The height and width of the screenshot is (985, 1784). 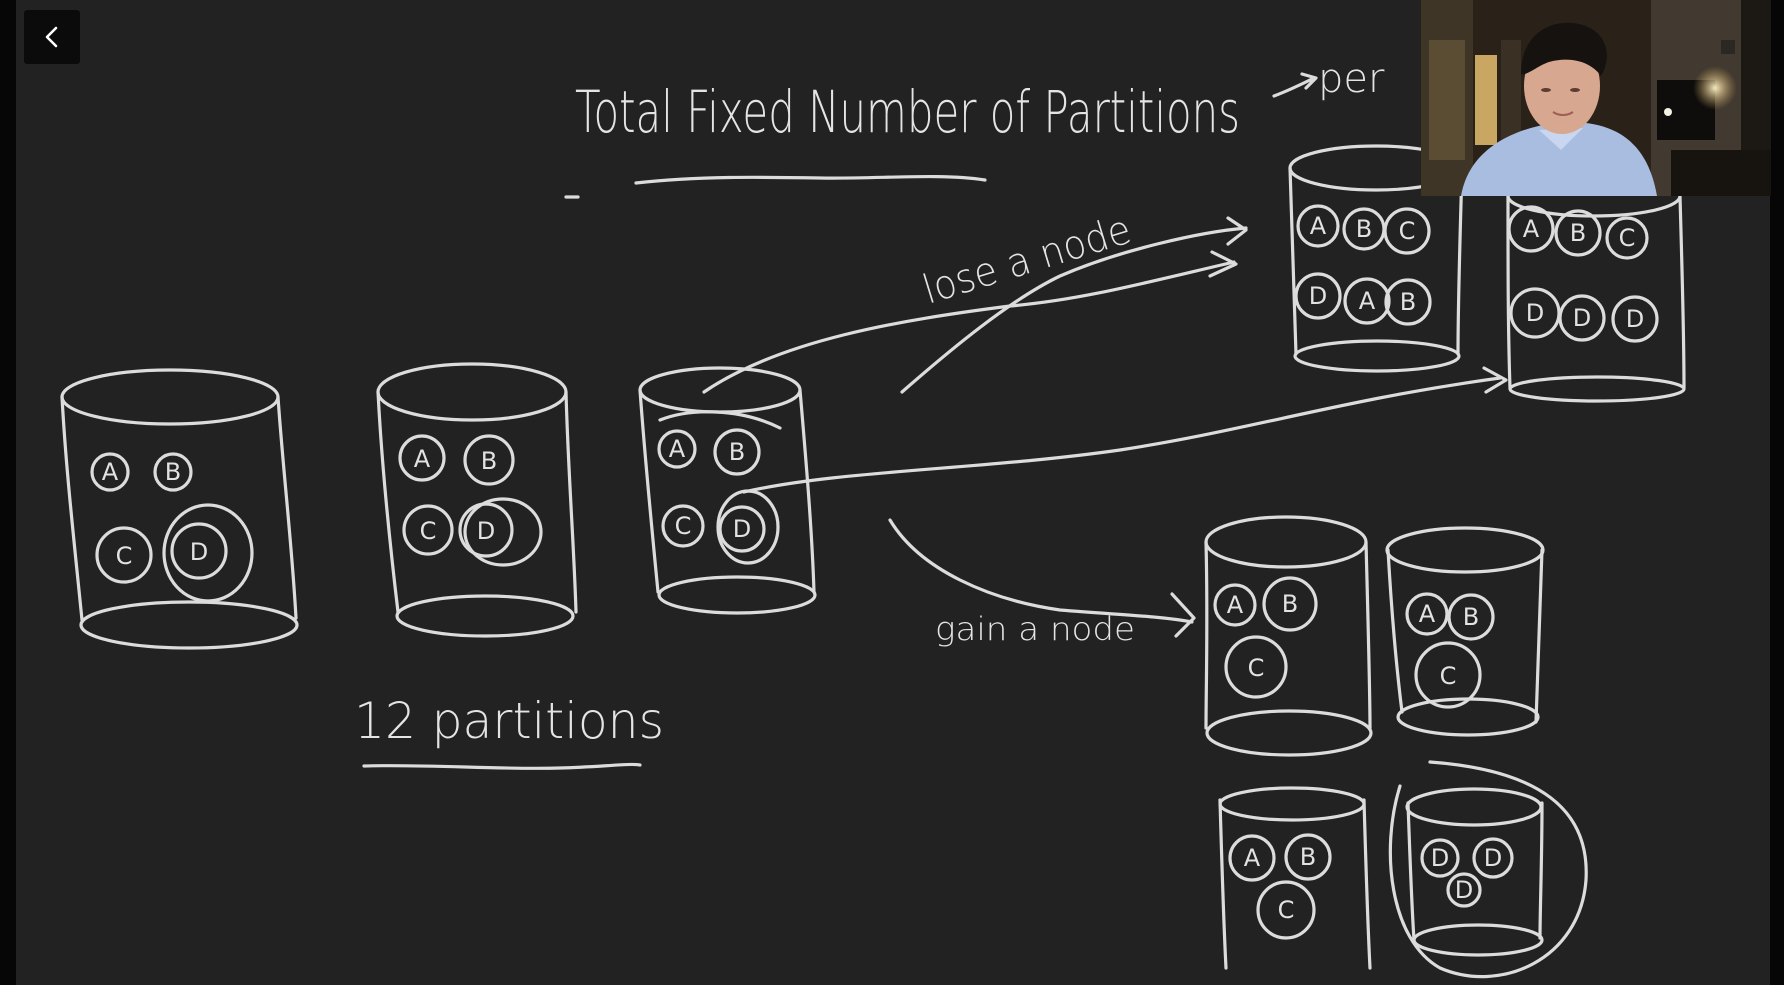 What do you see at coordinates (8, 492) in the screenshot?
I see `letterbox-left` at bounding box center [8, 492].